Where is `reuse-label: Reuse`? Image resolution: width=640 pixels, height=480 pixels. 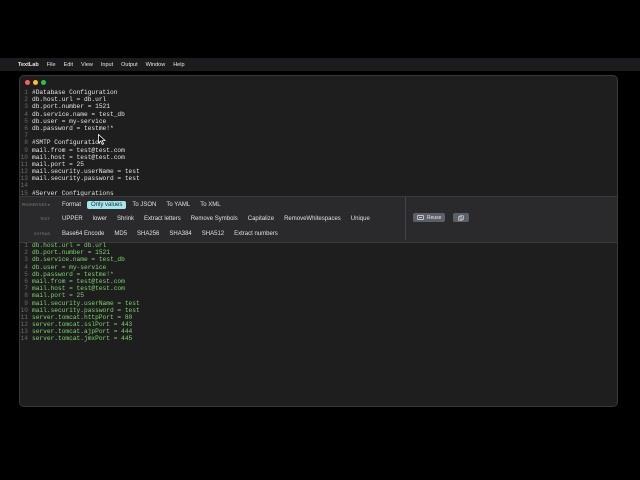 reuse-label: Reuse is located at coordinates (434, 217).